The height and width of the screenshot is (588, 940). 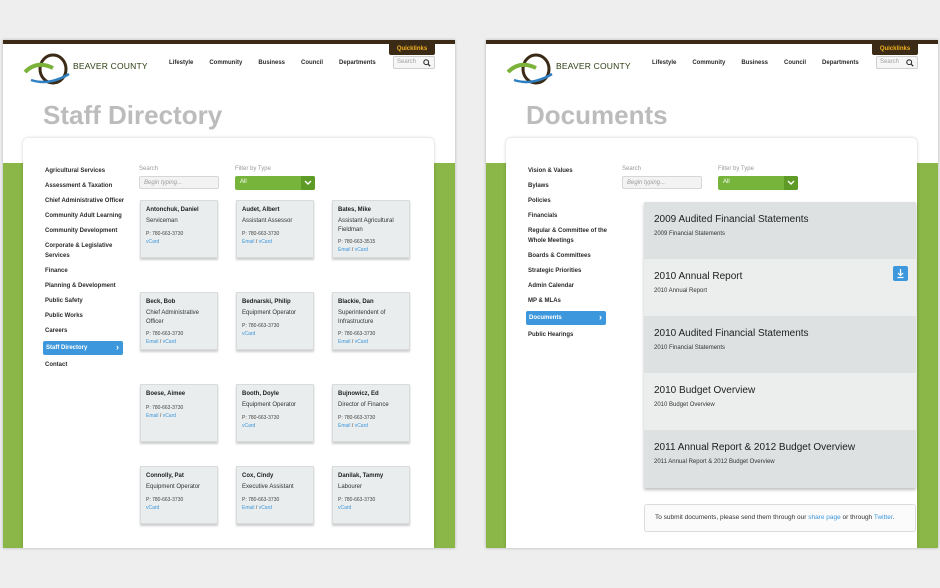 What do you see at coordinates (568, 216) in the screenshot?
I see `sidebar-item-financials: Financials` at bounding box center [568, 216].